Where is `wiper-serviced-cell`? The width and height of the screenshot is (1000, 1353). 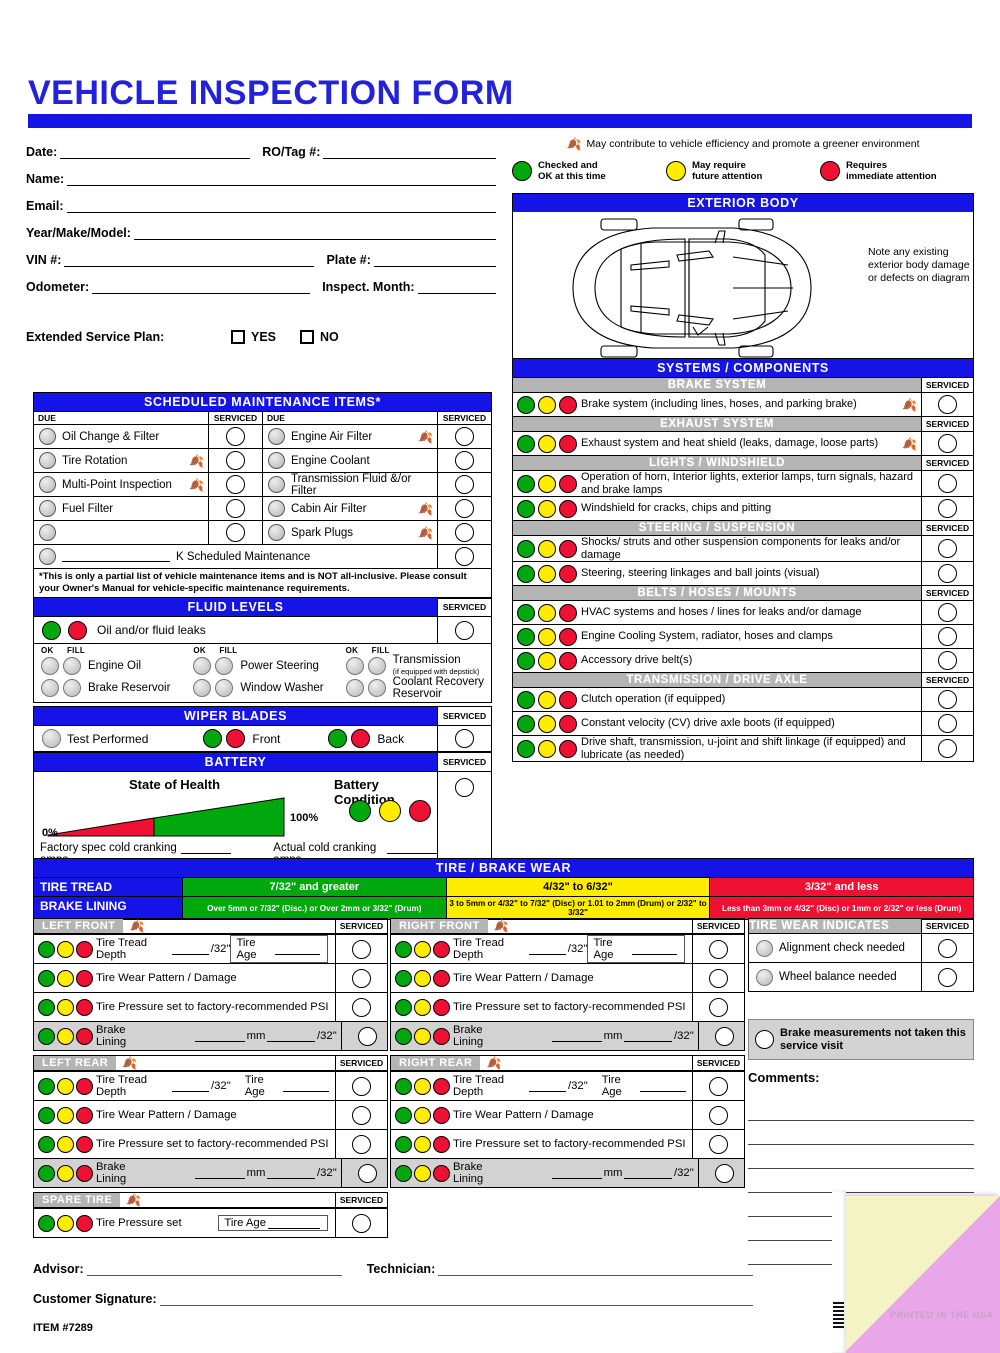 wiper-serviced-cell is located at coordinates (464, 738).